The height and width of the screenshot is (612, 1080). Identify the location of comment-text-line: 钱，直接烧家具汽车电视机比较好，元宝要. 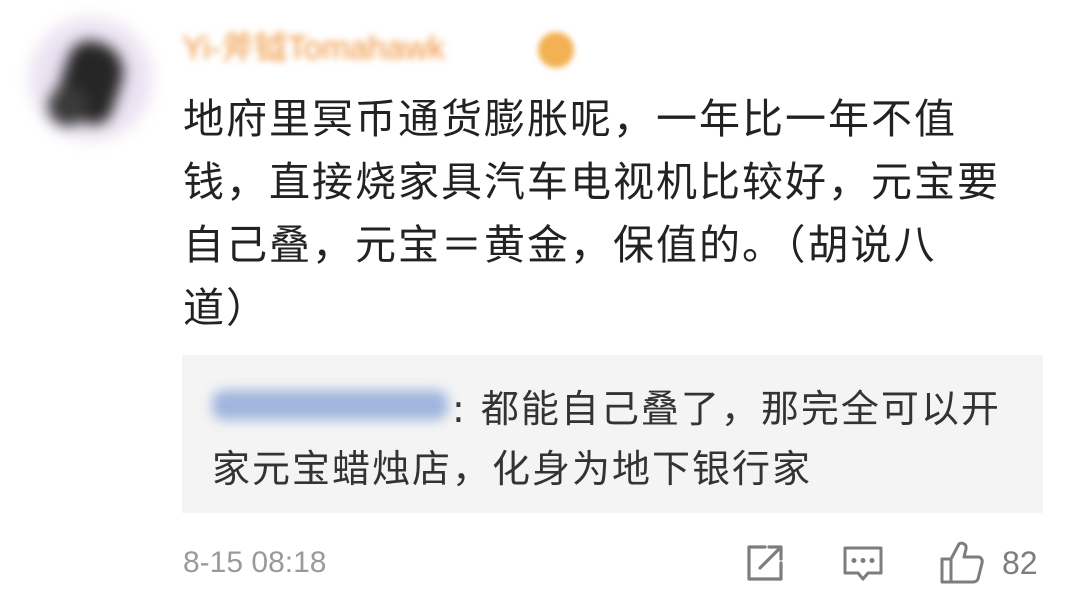
(591, 182).